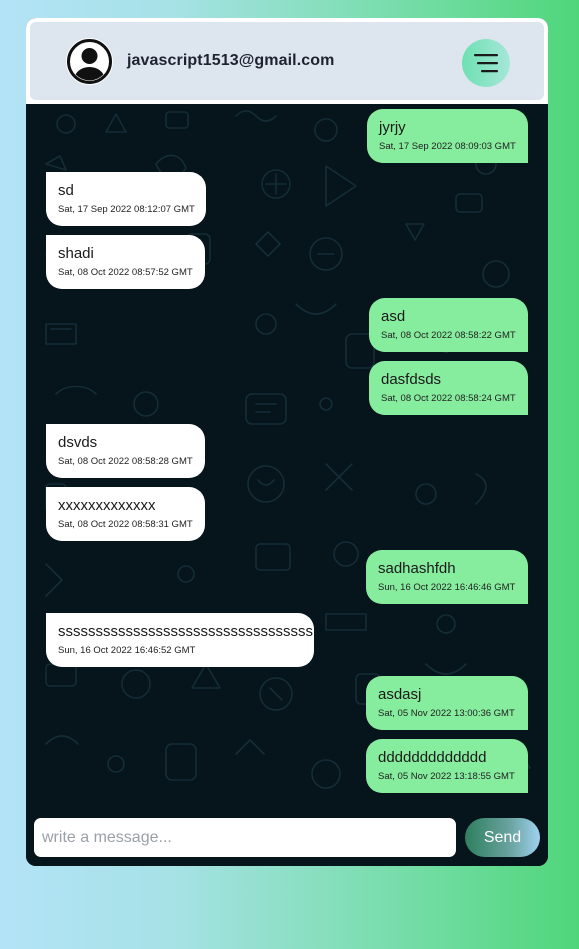 This screenshot has width=579, height=949. Describe the element at coordinates (448, 335) in the screenshot. I see `message-timestamp: Sat, 08 Oct 2022 08:58:22 GMT` at that location.